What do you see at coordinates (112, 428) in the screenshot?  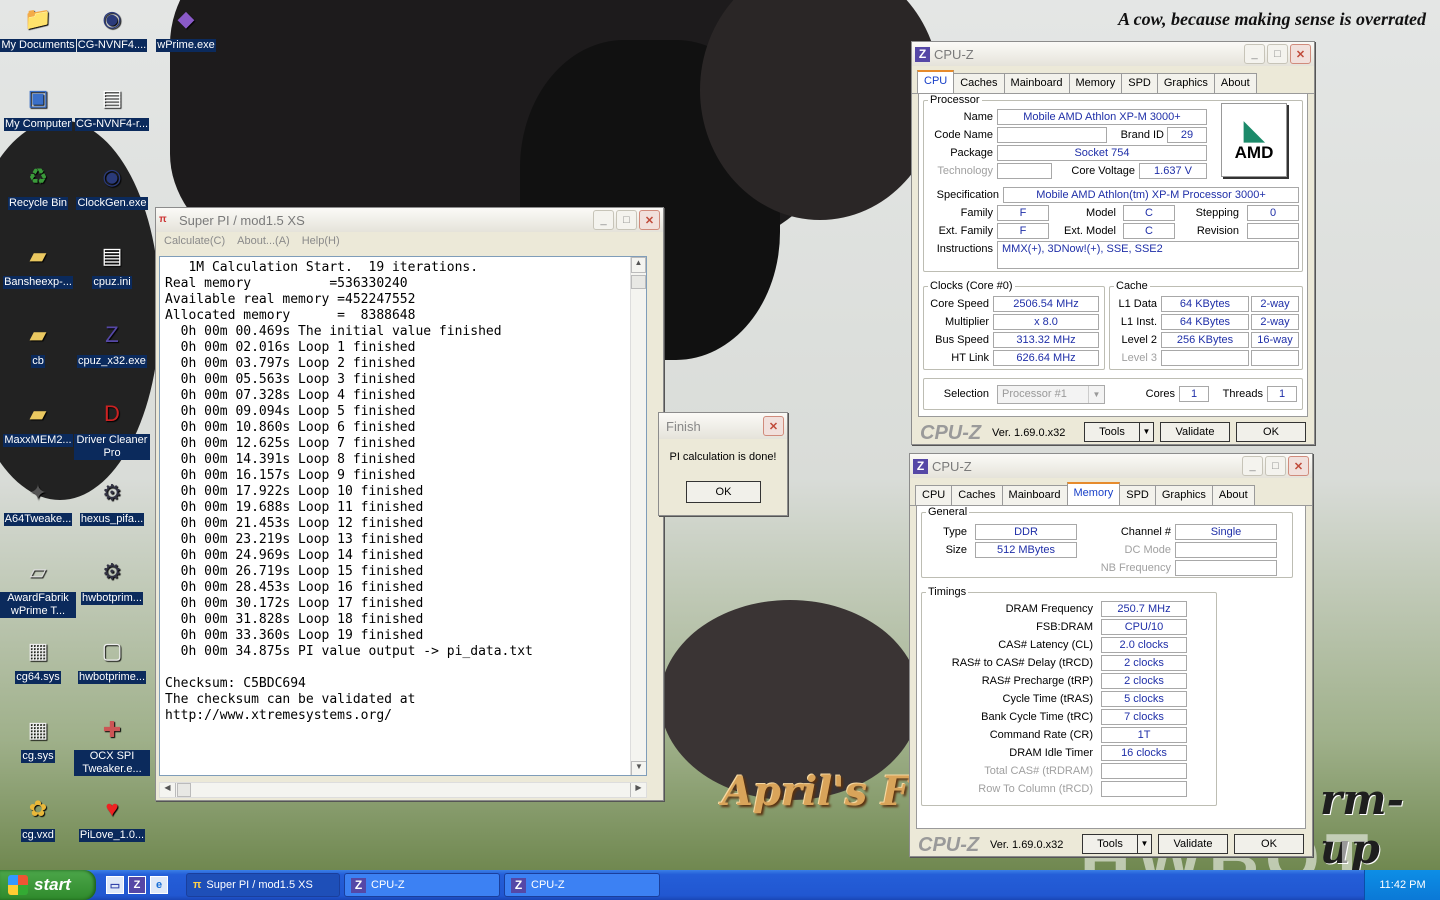 I see `desktop-icon: D Driver Cleaner Pro` at bounding box center [112, 428].